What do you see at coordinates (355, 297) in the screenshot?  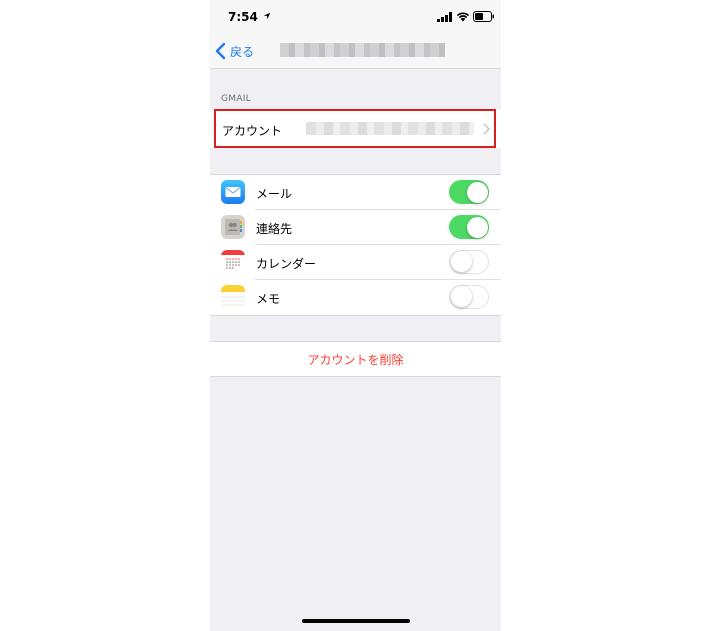 I see `list-item-notes: メモ` at bounding box center [355, 297].